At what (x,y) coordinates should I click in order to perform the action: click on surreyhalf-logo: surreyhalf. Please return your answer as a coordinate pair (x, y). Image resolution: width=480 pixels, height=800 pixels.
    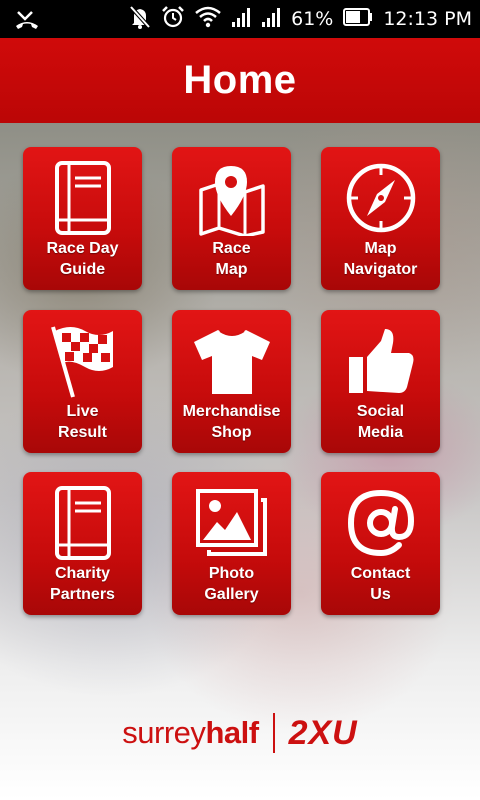
    Looking at the image, I should click on (190, 732).